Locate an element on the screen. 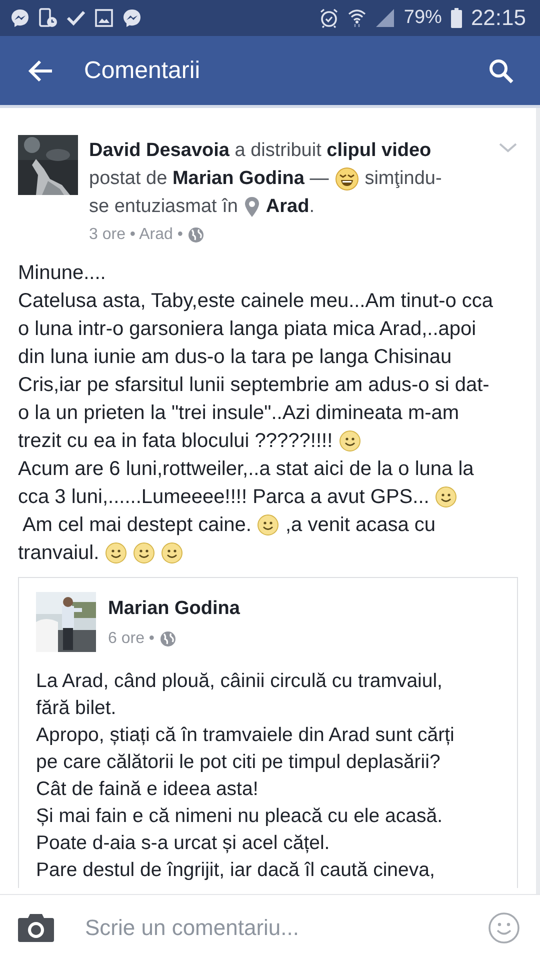 This screenshot has height=960, width=540. checkmark-icon is located at coordinates (76, 18).